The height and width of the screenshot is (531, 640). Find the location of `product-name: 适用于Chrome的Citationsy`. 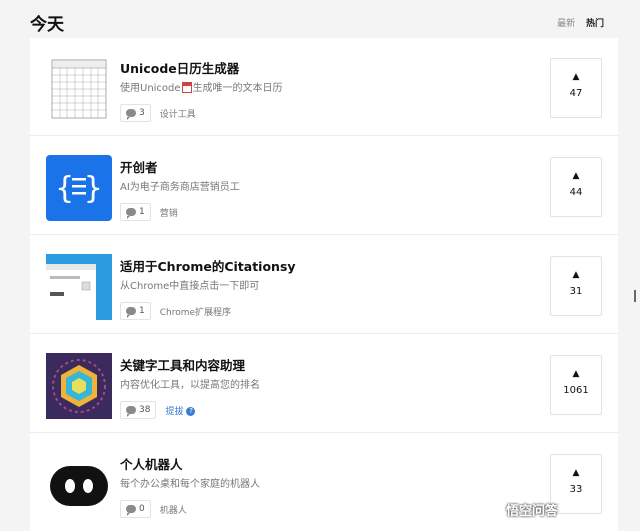

product-name: 适用于Chrome的Citationsy is located at coordinates (208, 265).